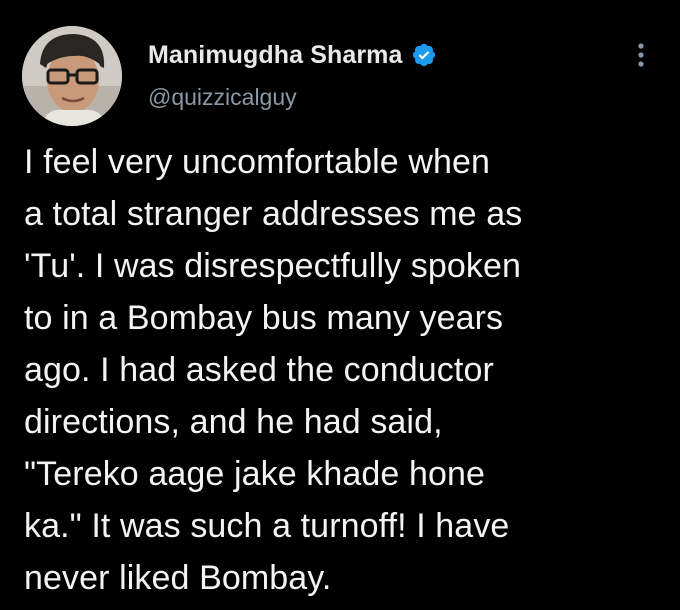 The width and height of the screenshot is (680, 610). I want to click on avatar, so click(72, 76).